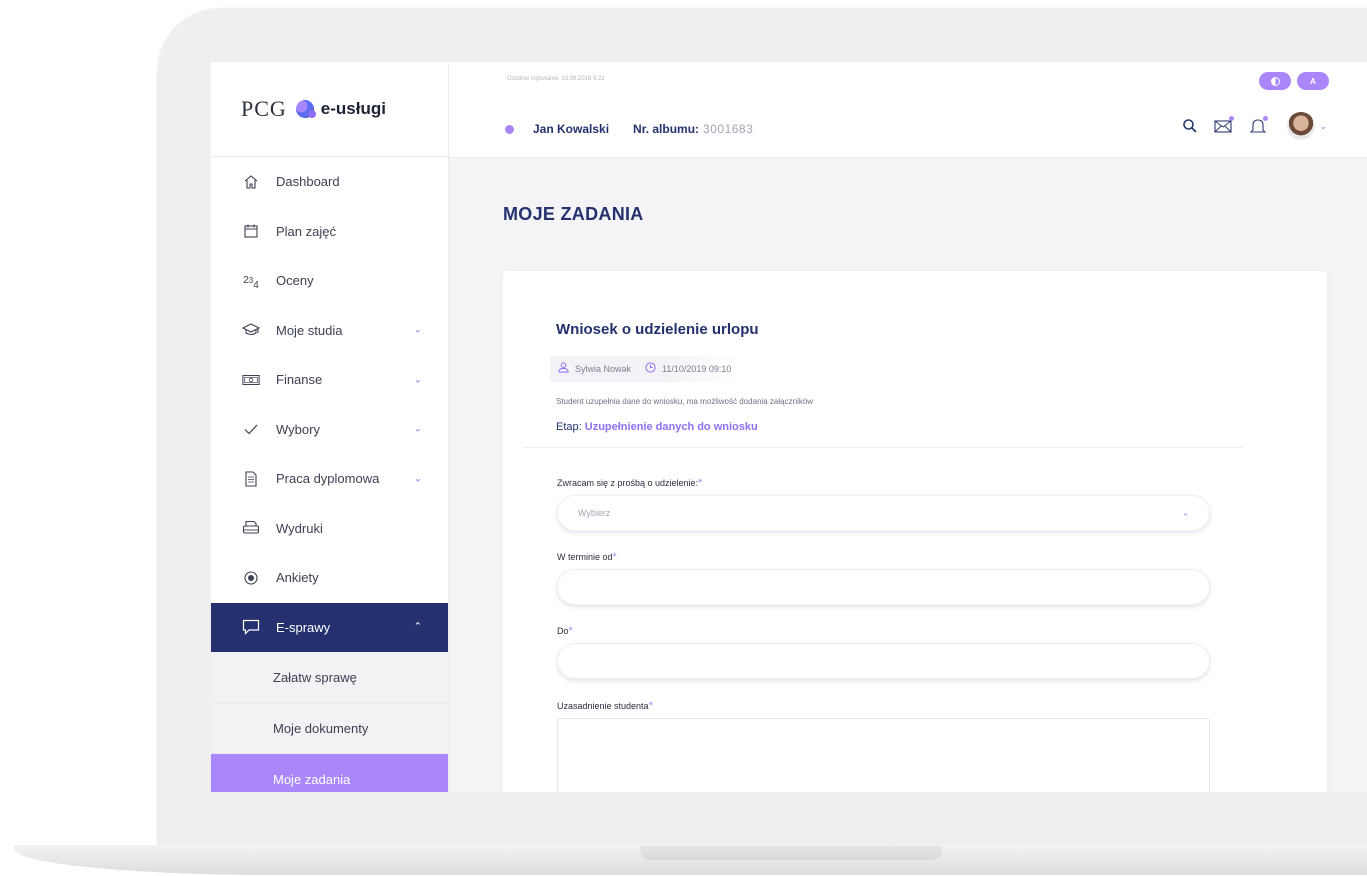  Describe the element at coordinates (305, 109) in the screenshot. I see `logo-mark-icon` at that location.